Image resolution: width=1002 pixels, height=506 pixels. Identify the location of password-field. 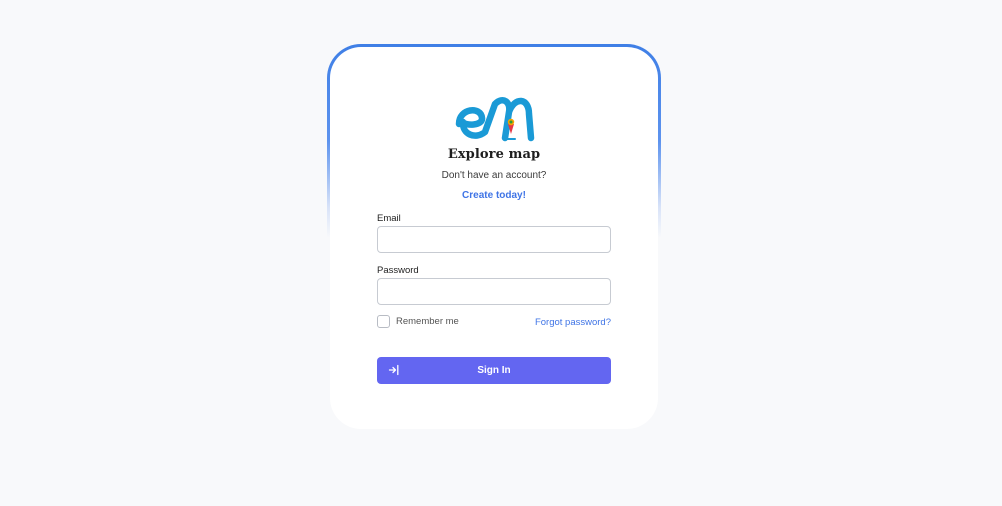
(494, 291).